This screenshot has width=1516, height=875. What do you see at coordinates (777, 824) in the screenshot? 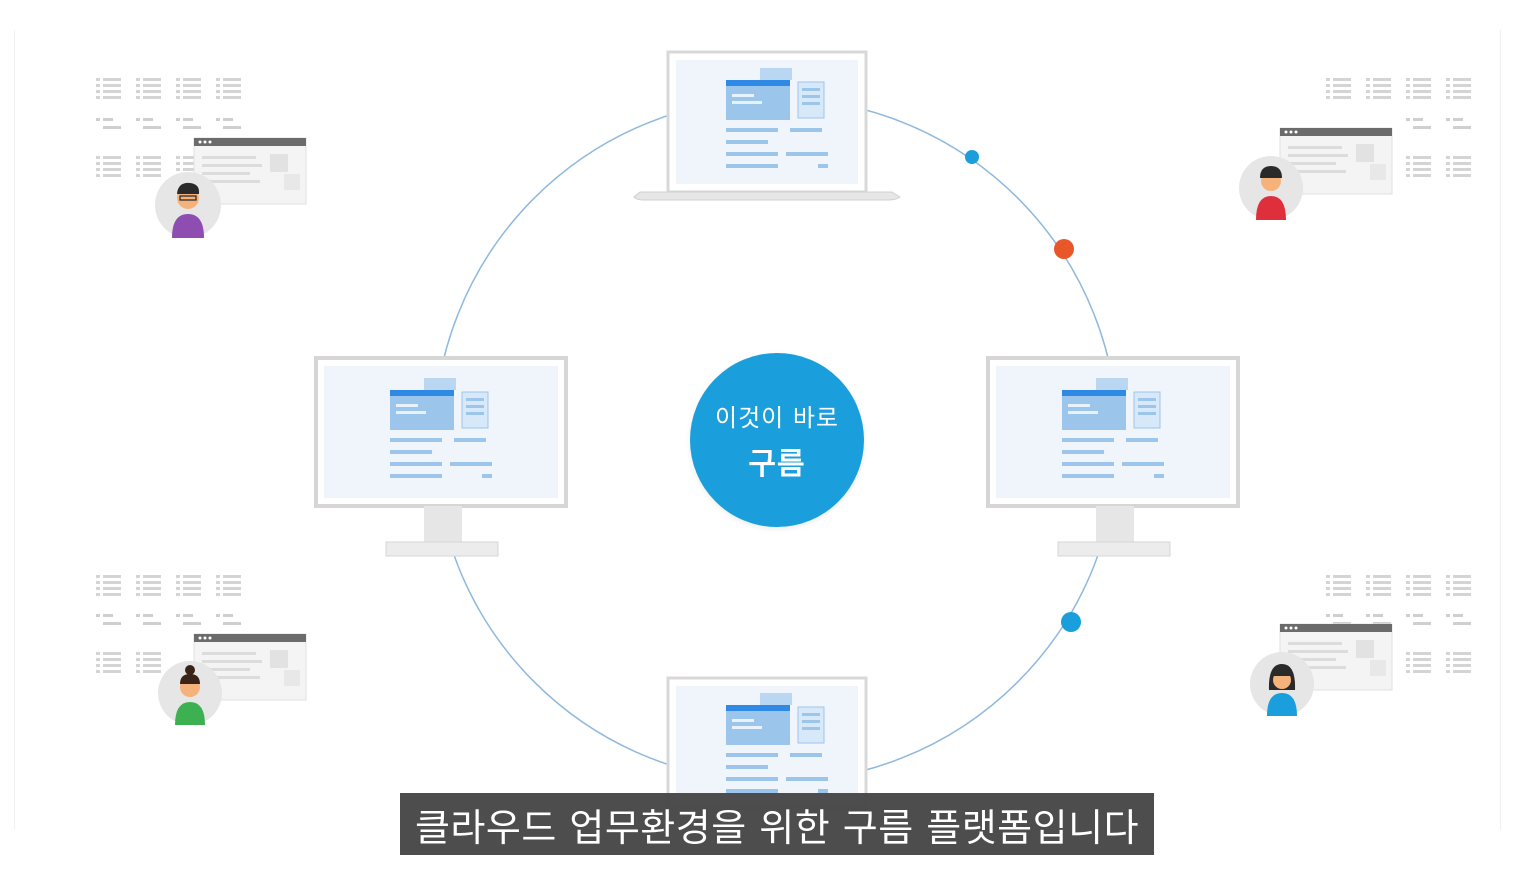
I see `video-subtitle: 클라우드 업무환경을 위한 구름 플랫폼입니다` at bounding box center [777, 824].